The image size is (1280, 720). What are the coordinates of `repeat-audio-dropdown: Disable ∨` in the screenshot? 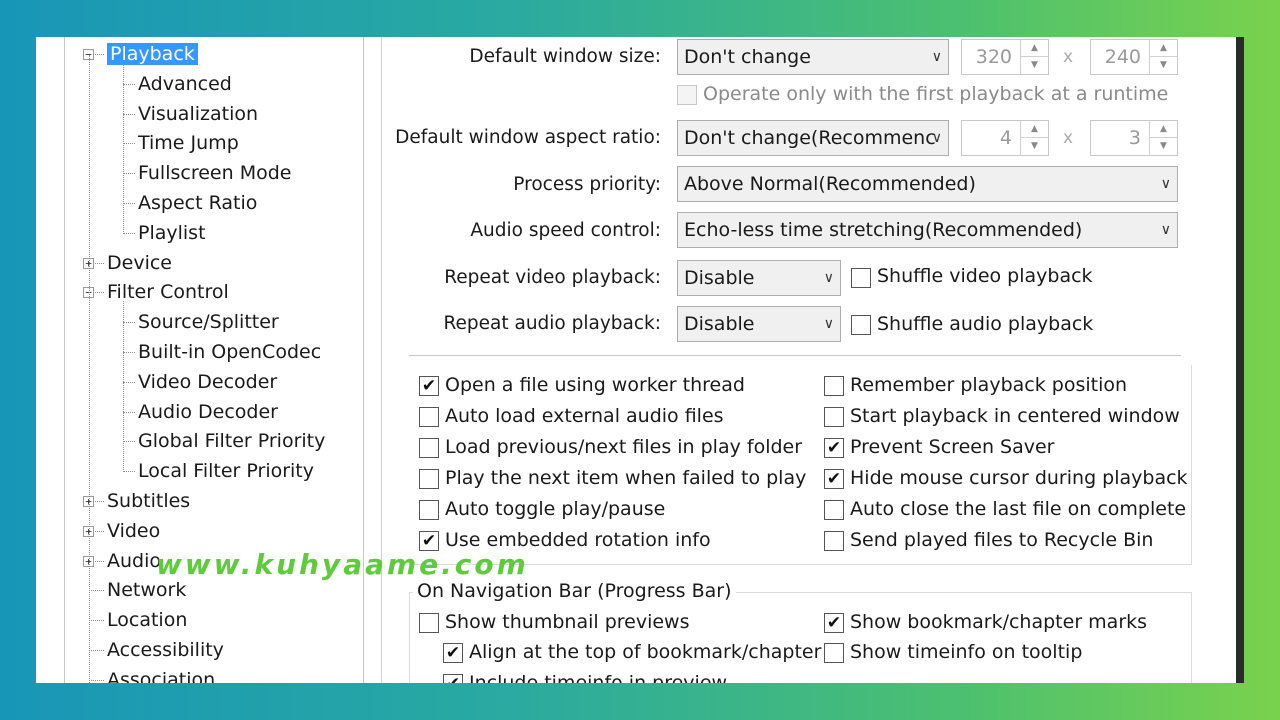 It's located at (759, 324).